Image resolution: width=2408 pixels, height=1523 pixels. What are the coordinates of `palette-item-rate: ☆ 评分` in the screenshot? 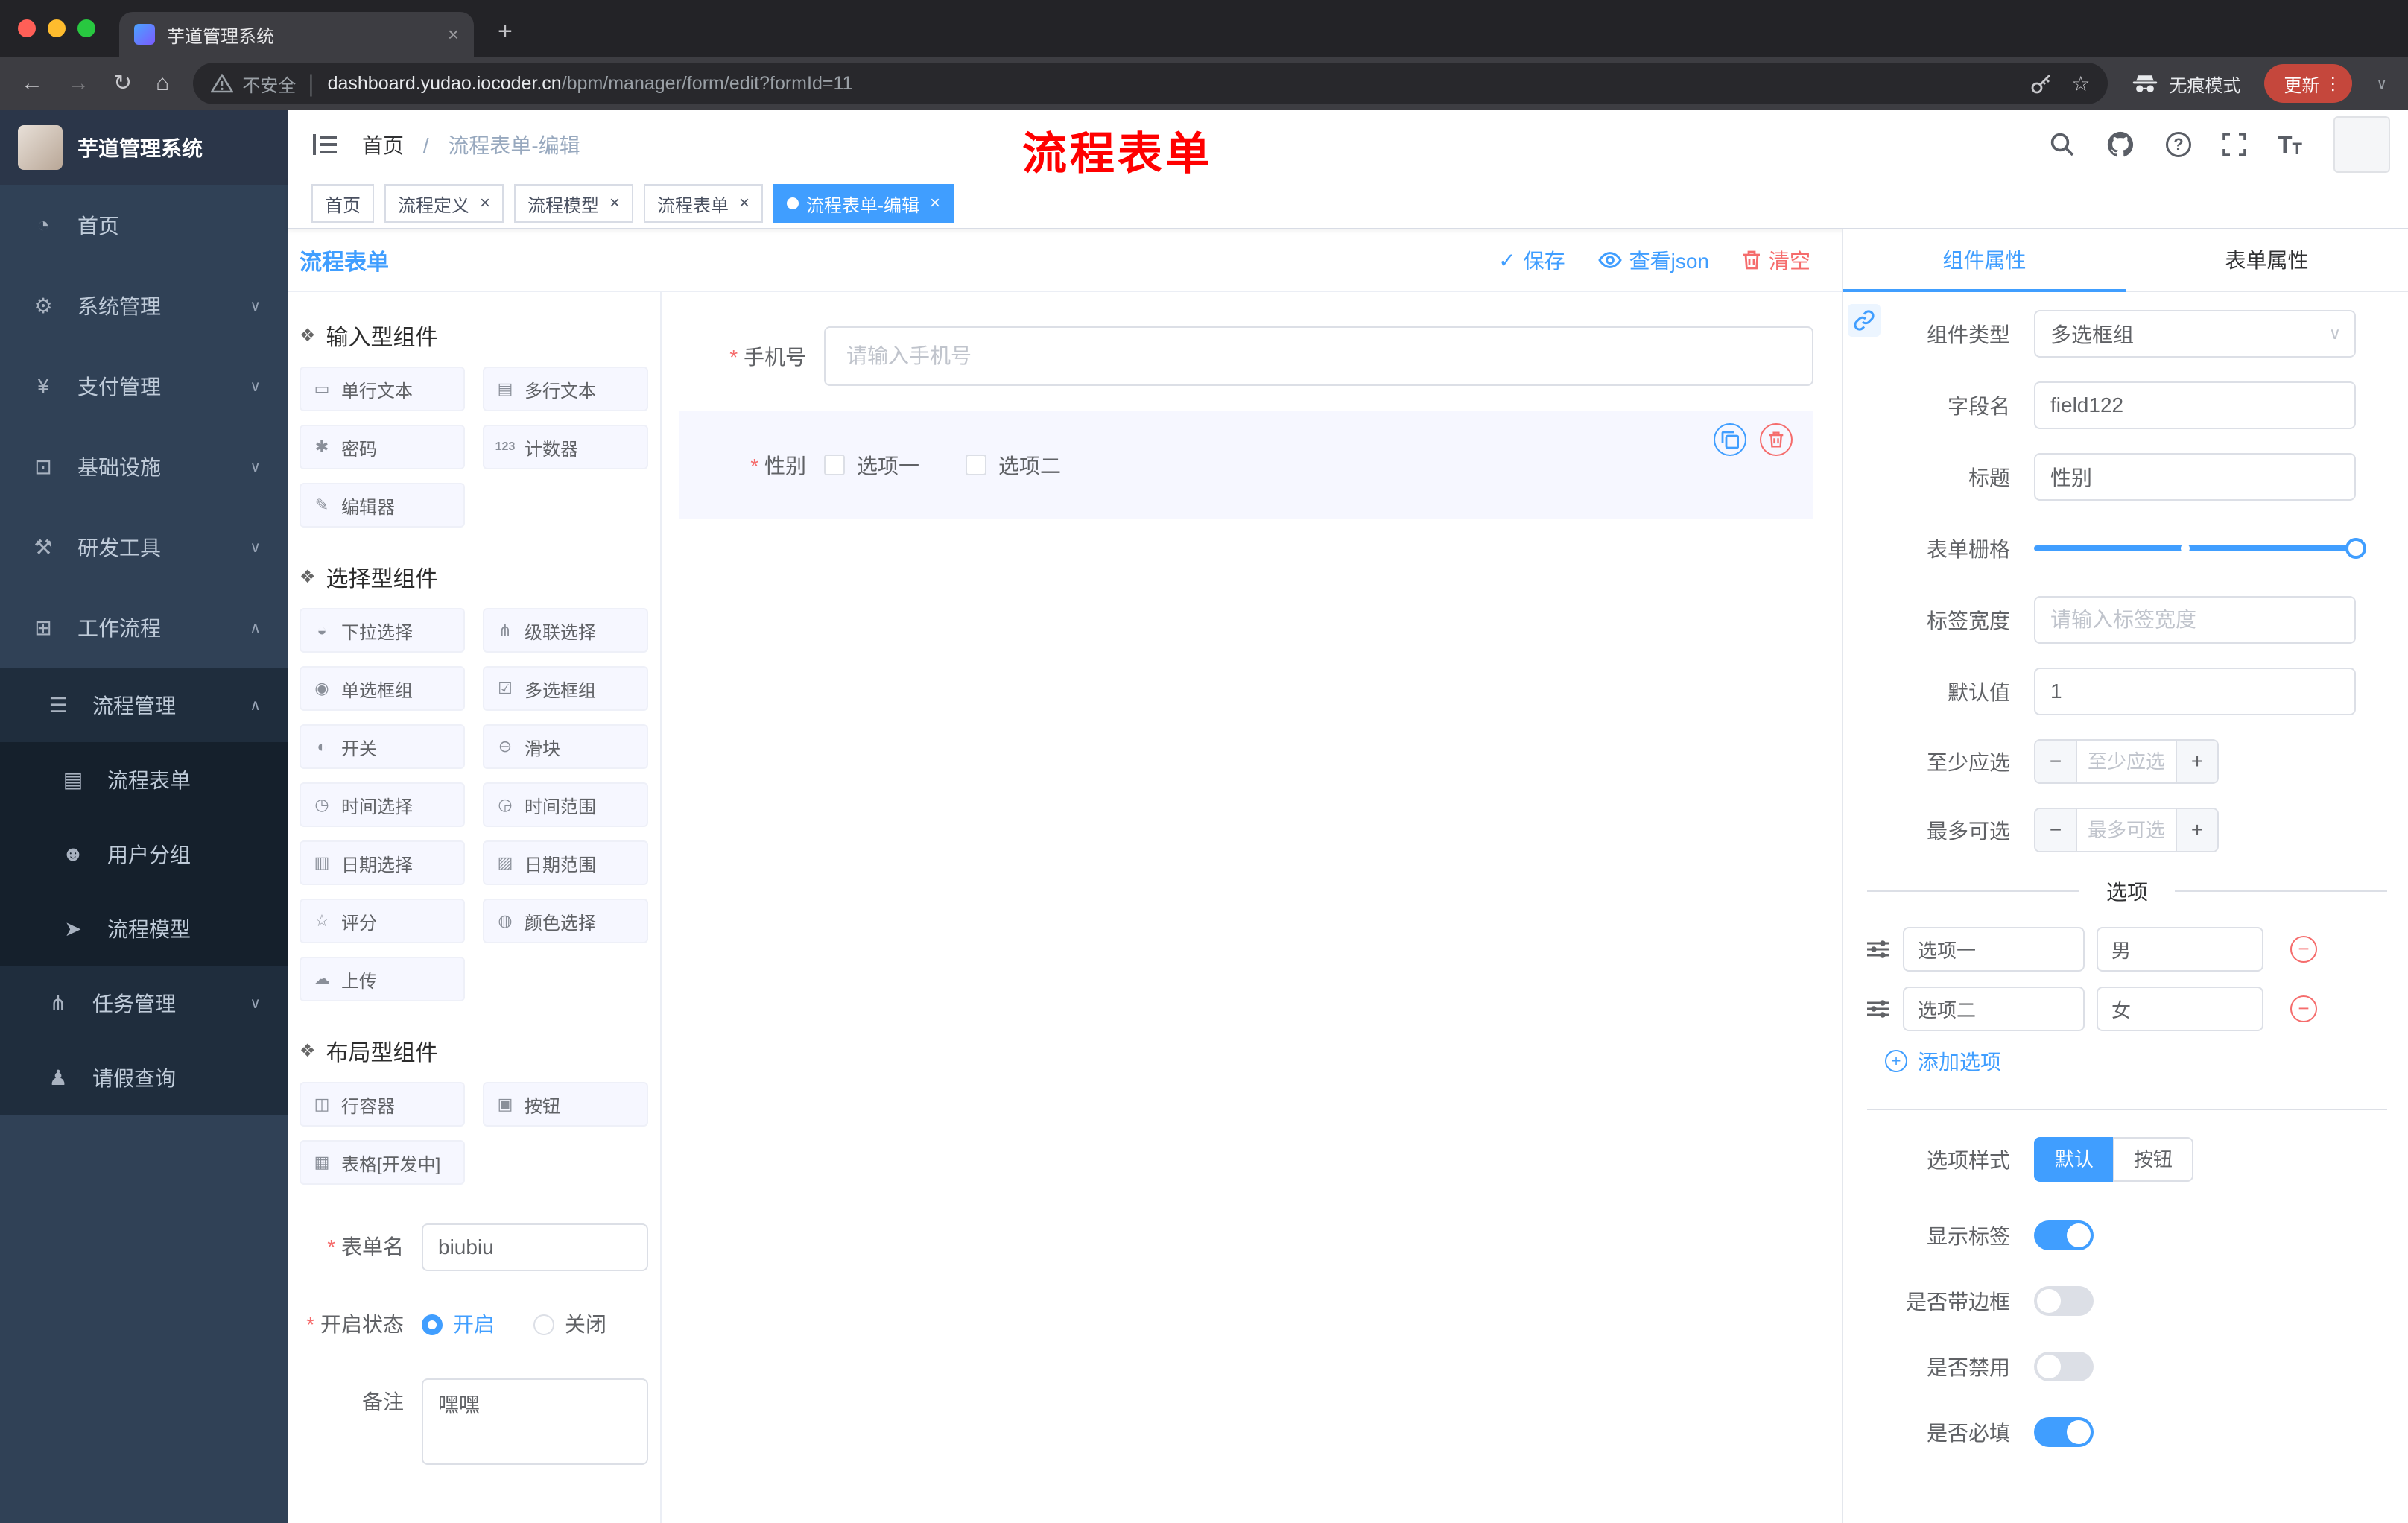 It's located at (382, 921).